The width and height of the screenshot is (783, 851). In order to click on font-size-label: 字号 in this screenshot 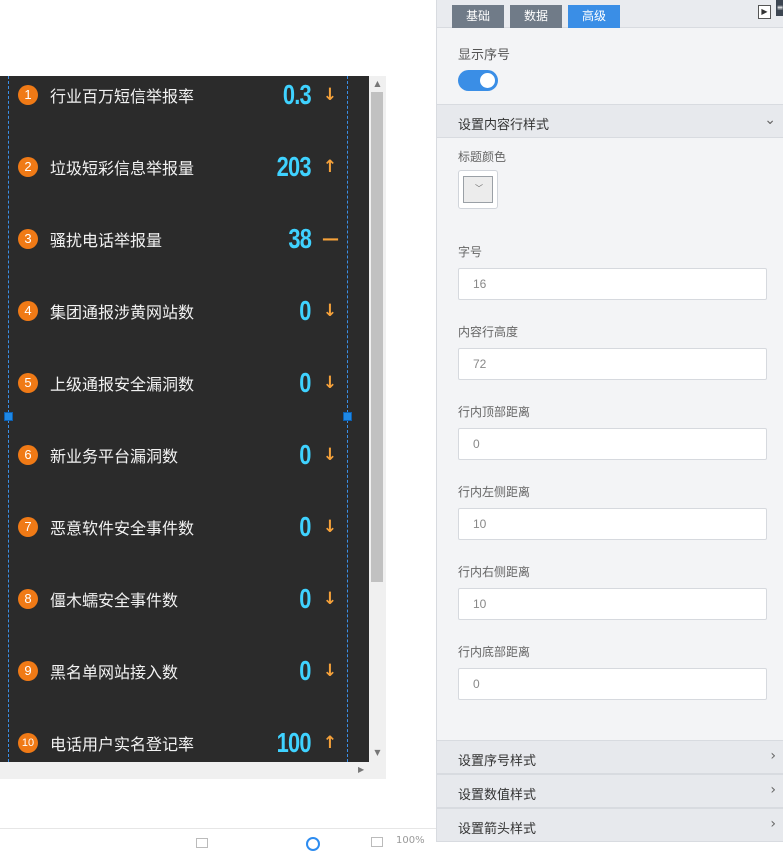, I will do `click(470, 252)`.